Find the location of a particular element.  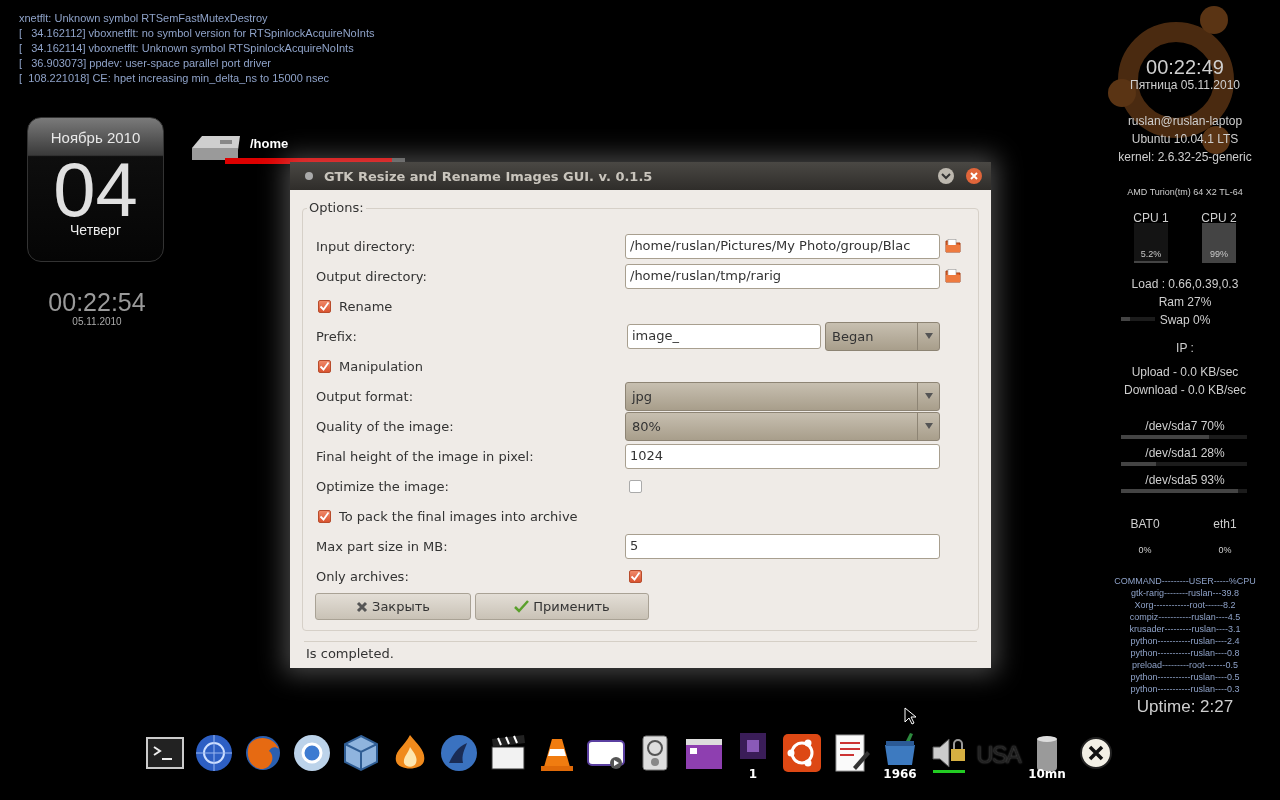

status-text: Is completed. is located at coordinates (350, 654).